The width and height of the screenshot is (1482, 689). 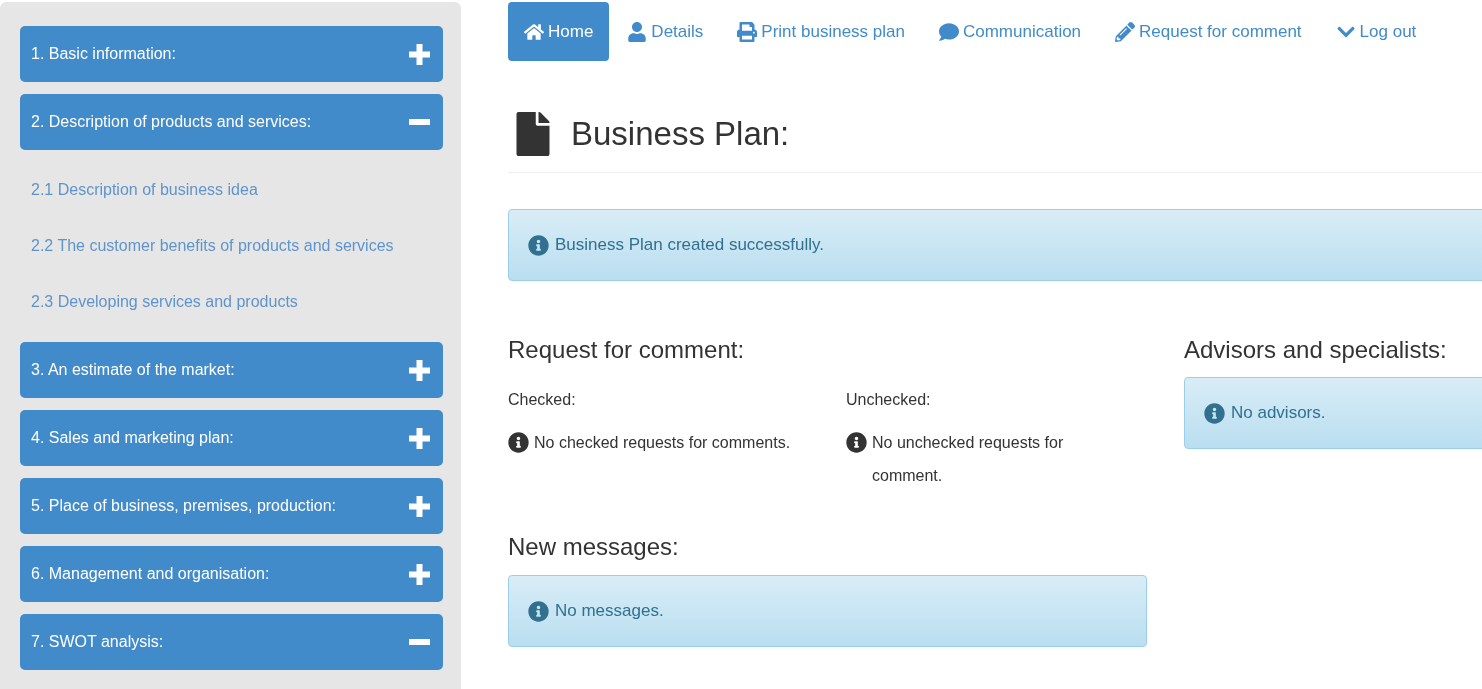 I want to click on nav-link: Communication, so click(x=1010, y=31).